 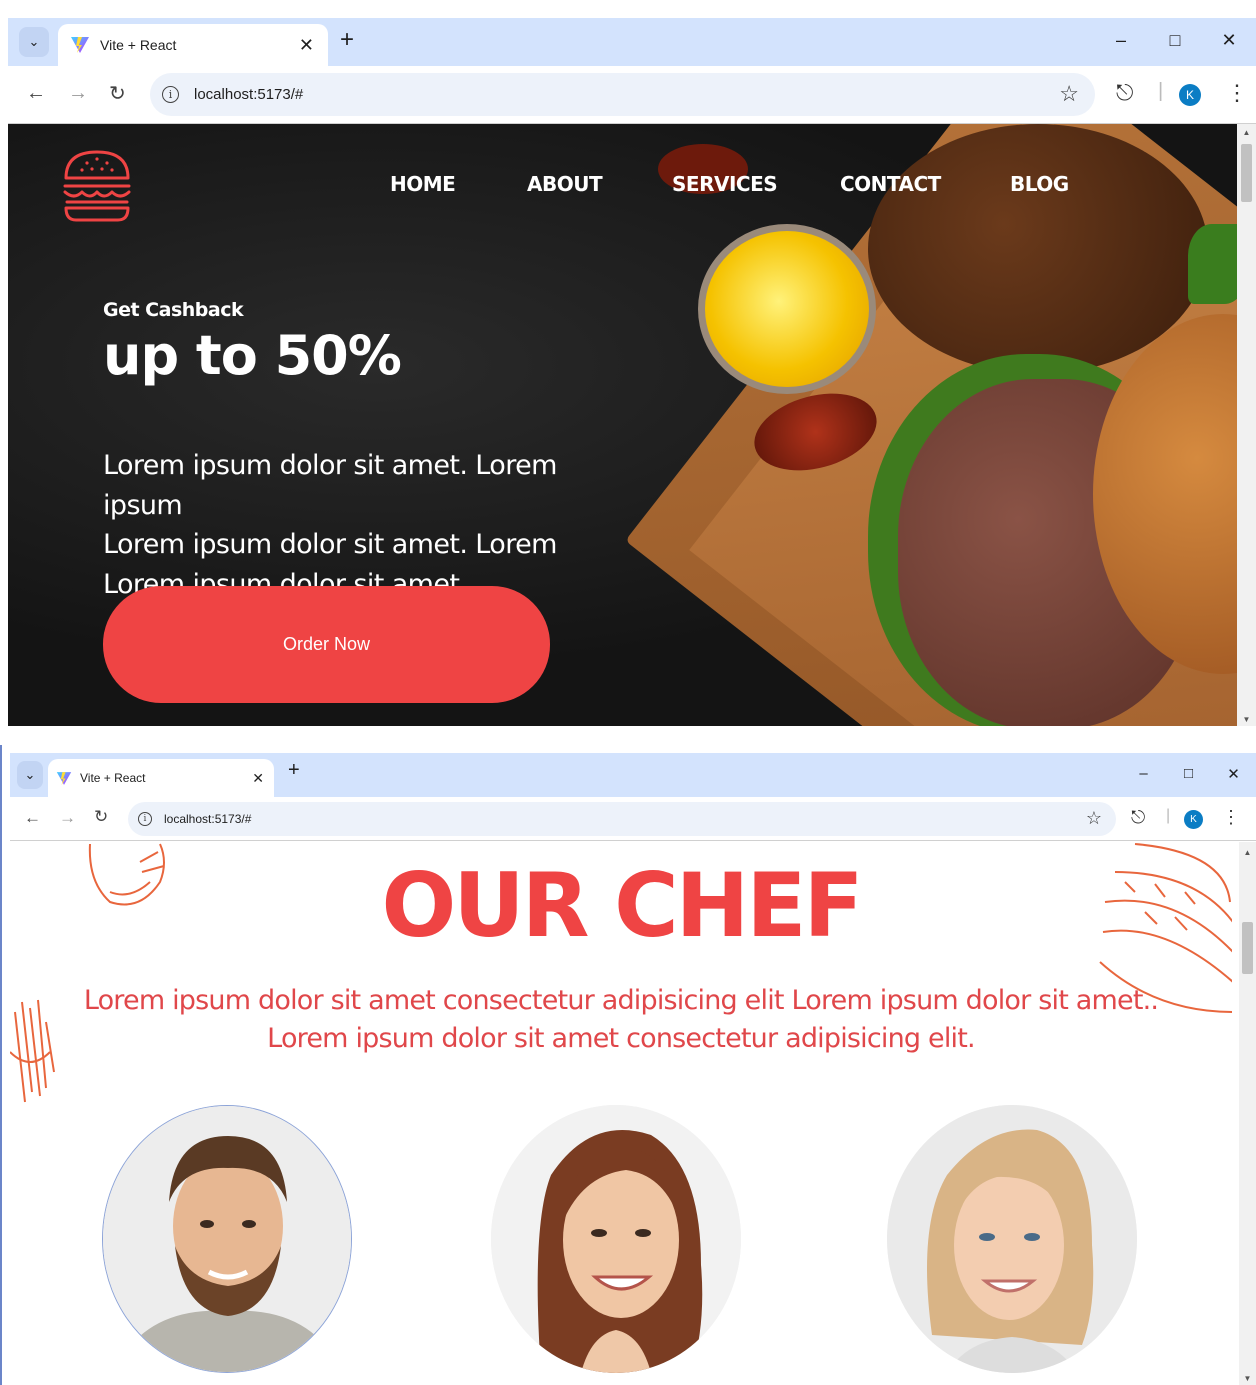 I want to click on burger-logo-icon, so click(x=97, y=185).